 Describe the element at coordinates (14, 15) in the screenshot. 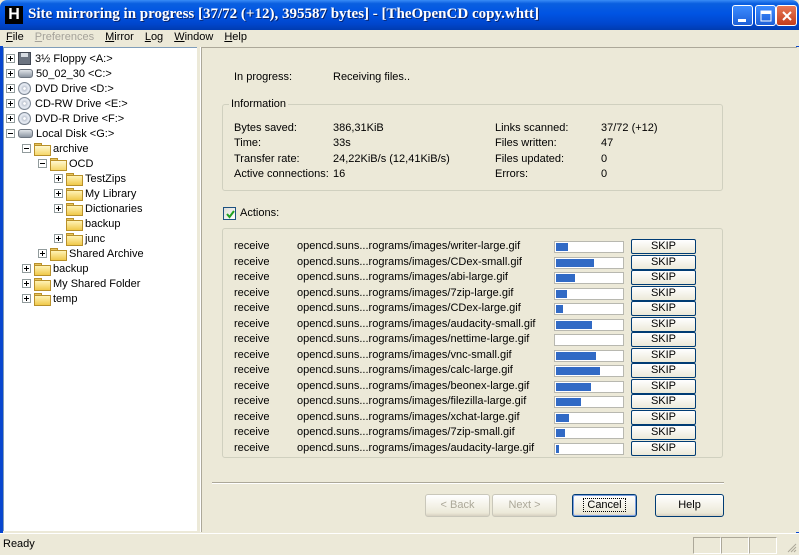

I see `httrack-app-icon: H` at that location.